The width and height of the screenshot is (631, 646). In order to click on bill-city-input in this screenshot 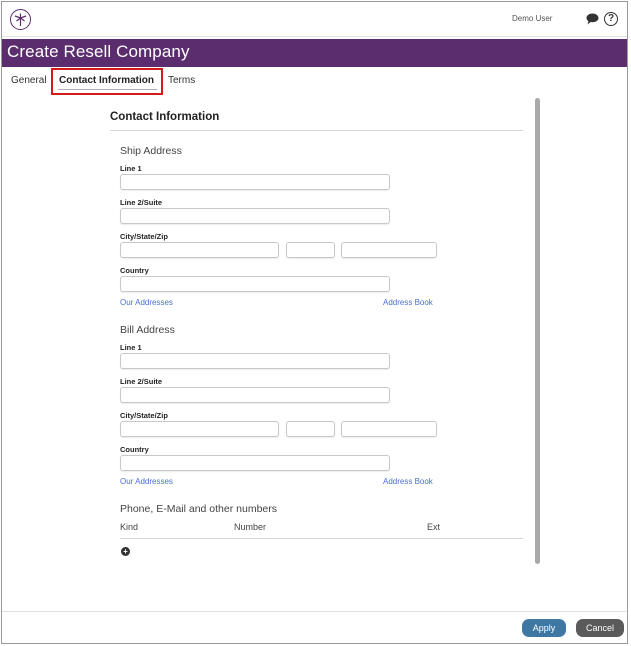, I will do `click(199, 429)`.